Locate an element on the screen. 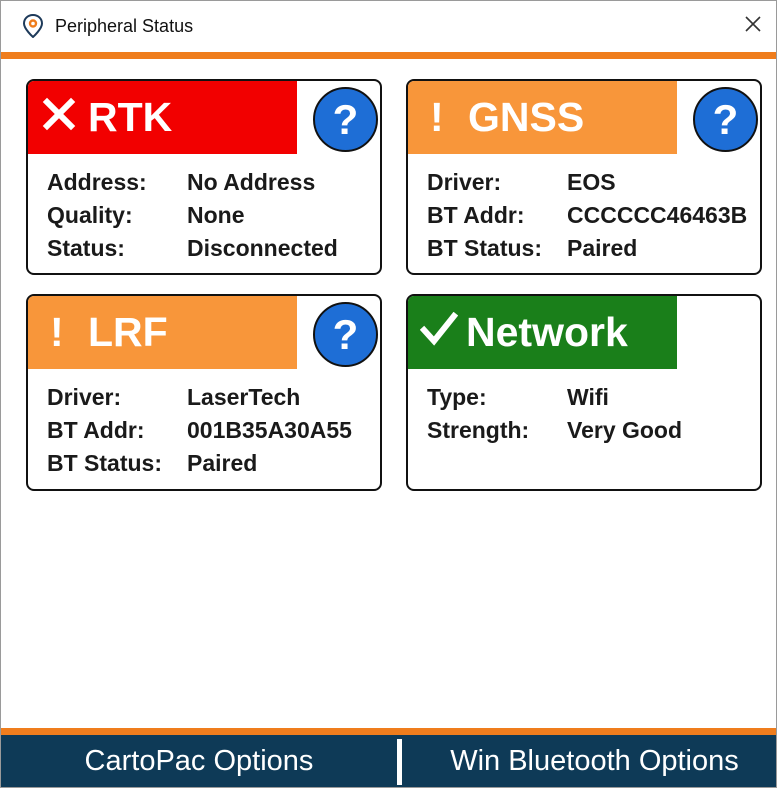 This screenshot has width=777, height=788. cartopac-options-button: CartoPac Options is located at coordinates (199, 761).